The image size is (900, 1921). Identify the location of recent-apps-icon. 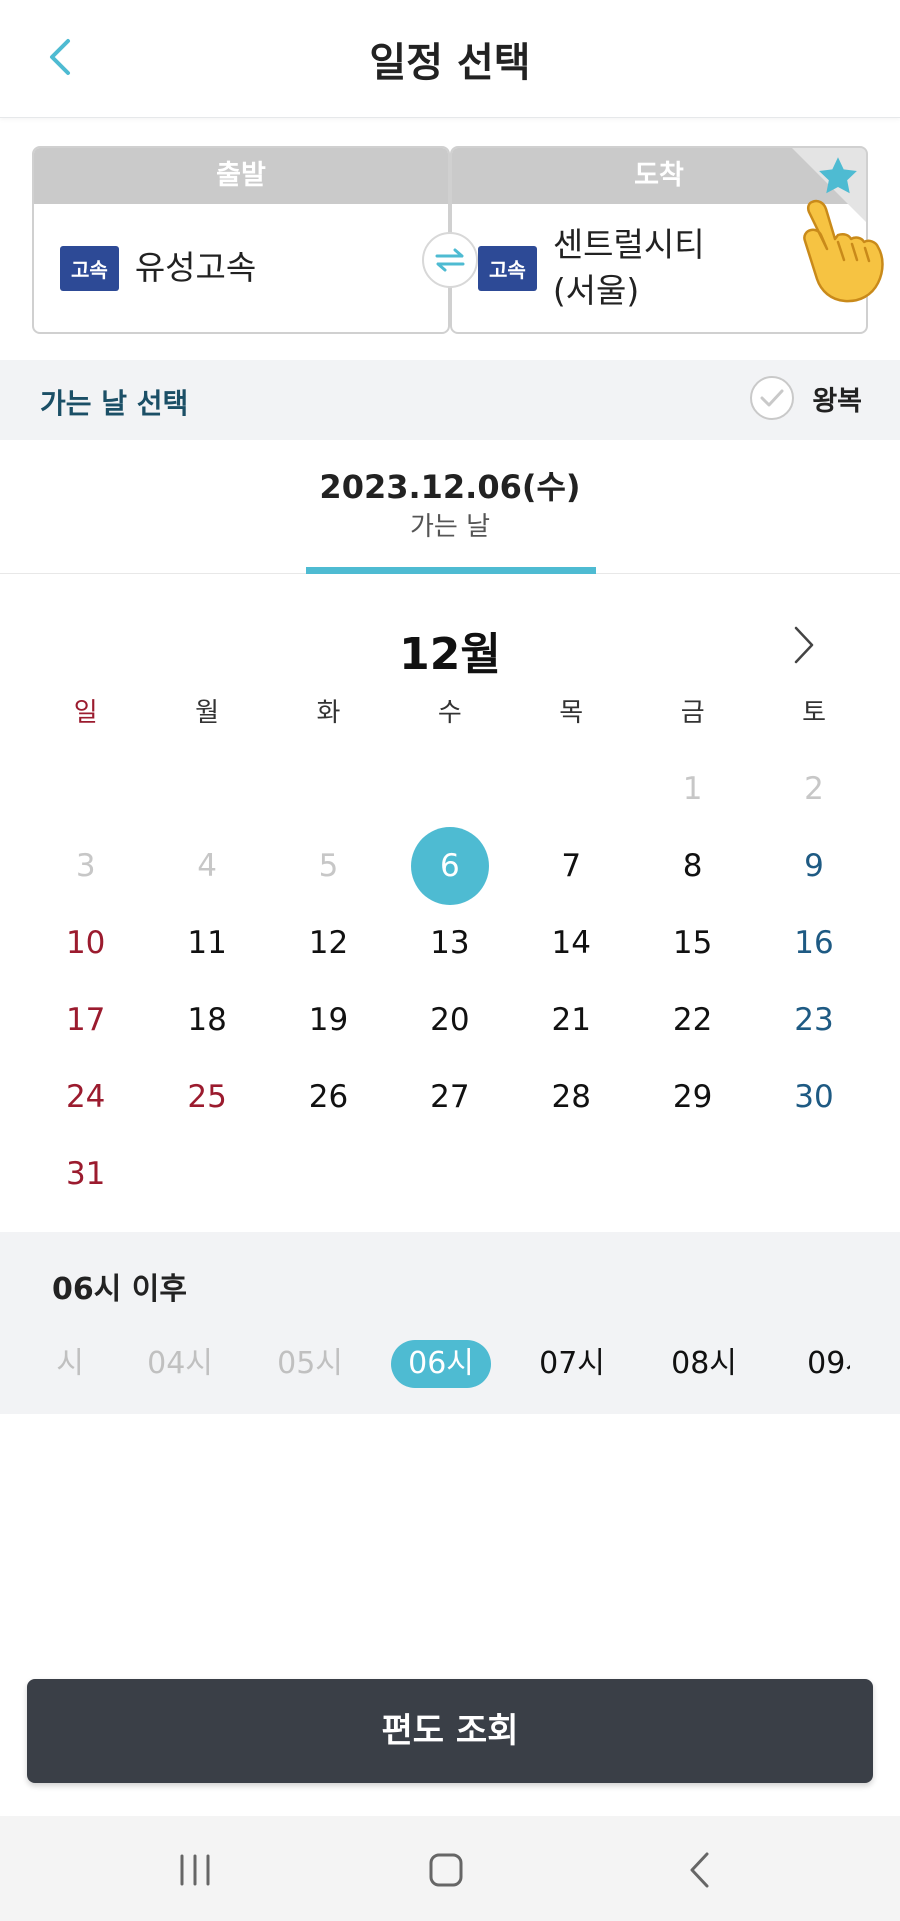
(195, 1870).